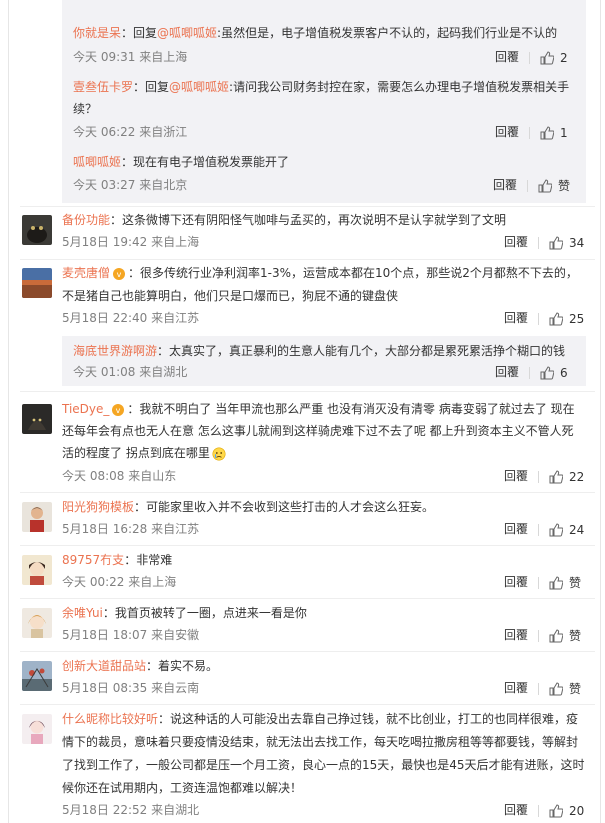 This screenshot has width=605, height=823. Describe the element at coordinates (175, 810) in the screenshot. I see `comment-source: 来自湖北` at that location.